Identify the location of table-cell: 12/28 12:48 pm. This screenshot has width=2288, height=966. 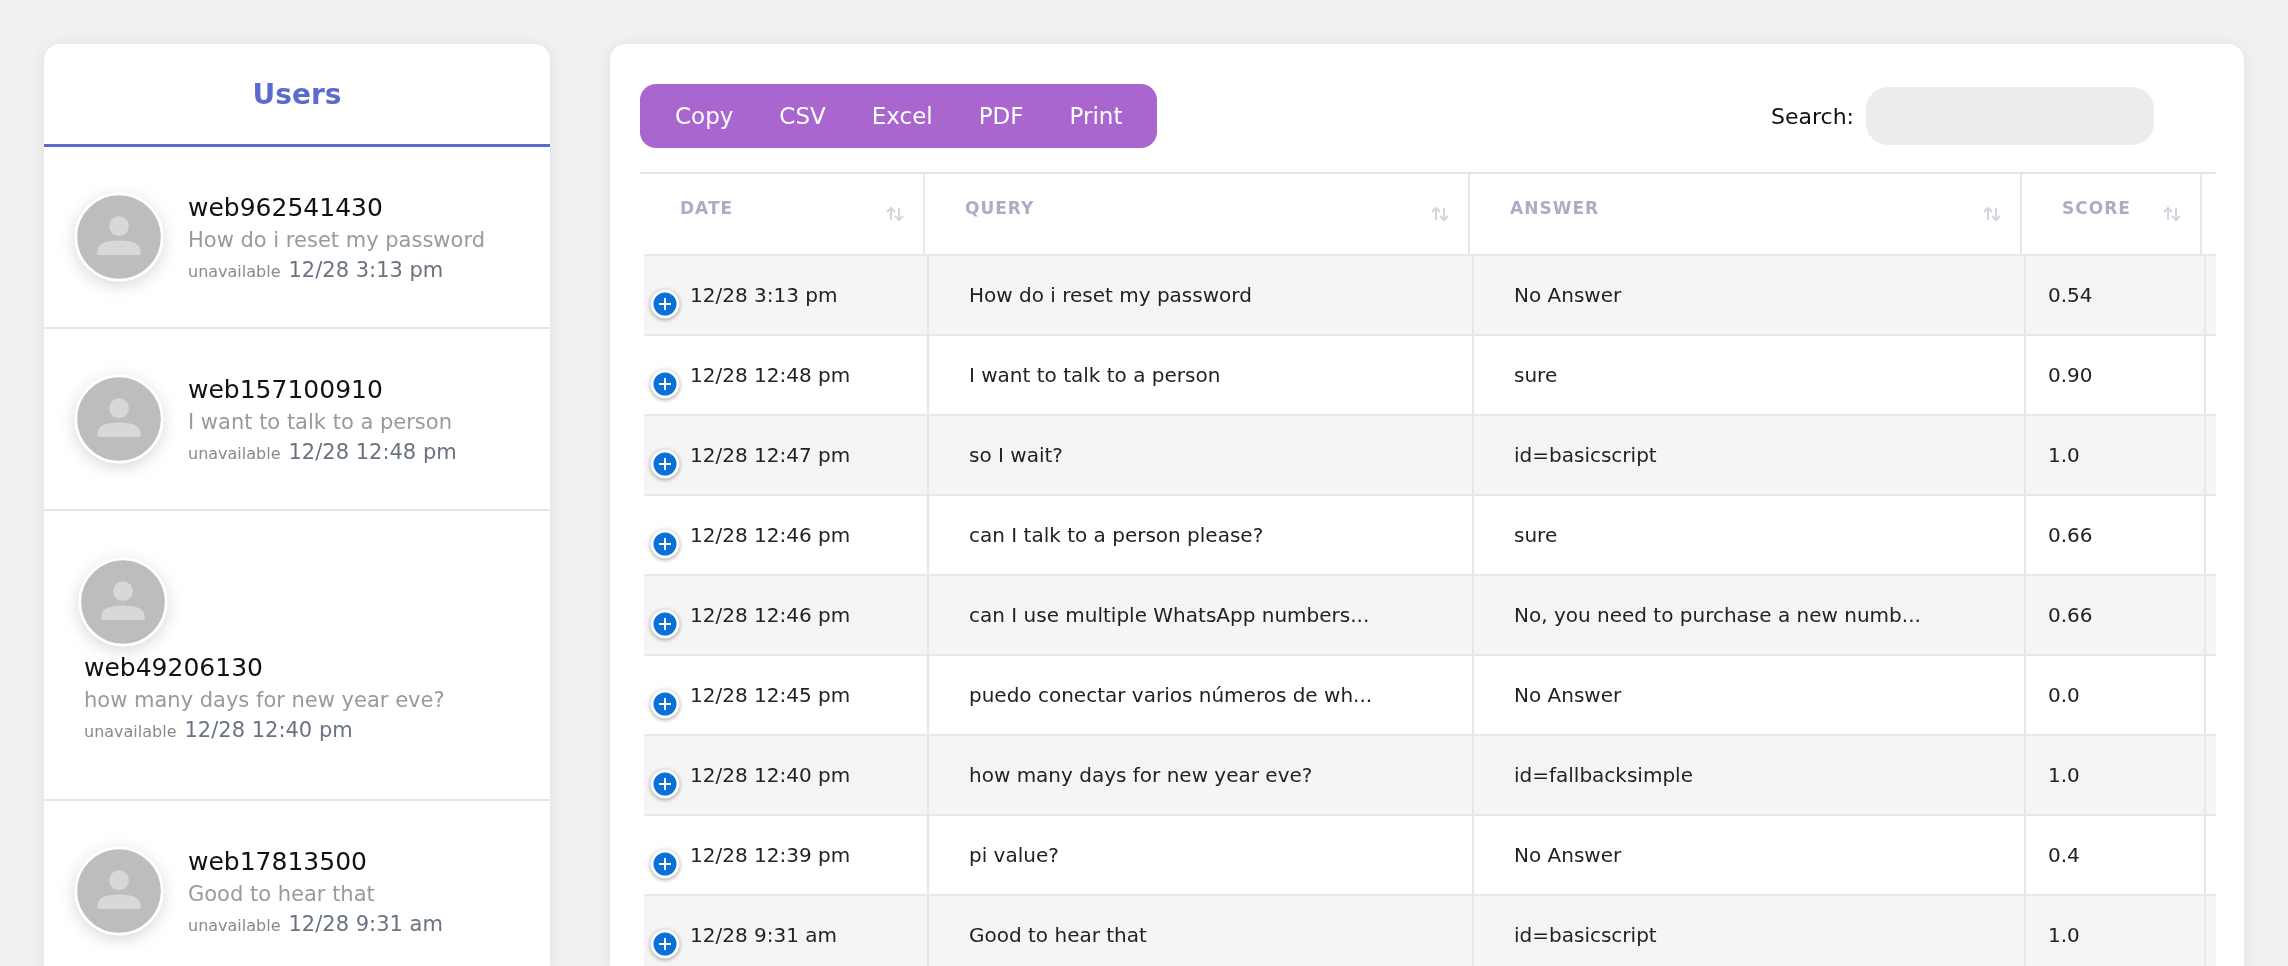
(770, 375).